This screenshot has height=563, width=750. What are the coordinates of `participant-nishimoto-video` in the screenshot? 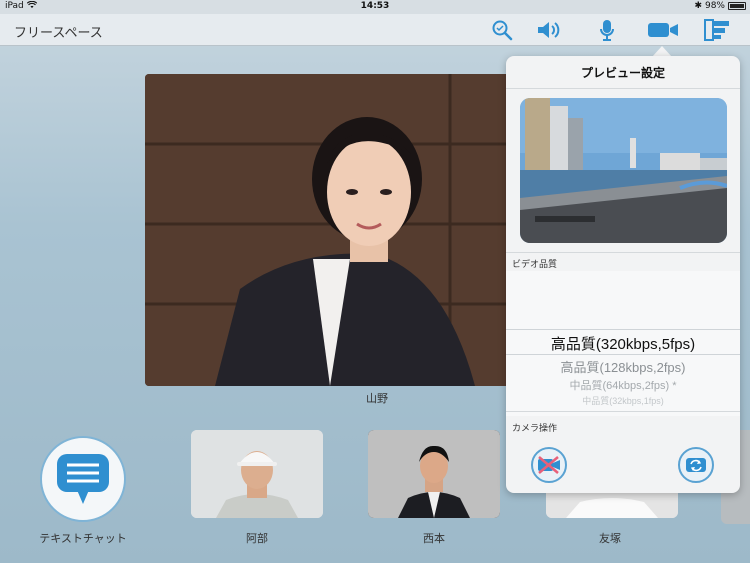 It's located at (434, 474).